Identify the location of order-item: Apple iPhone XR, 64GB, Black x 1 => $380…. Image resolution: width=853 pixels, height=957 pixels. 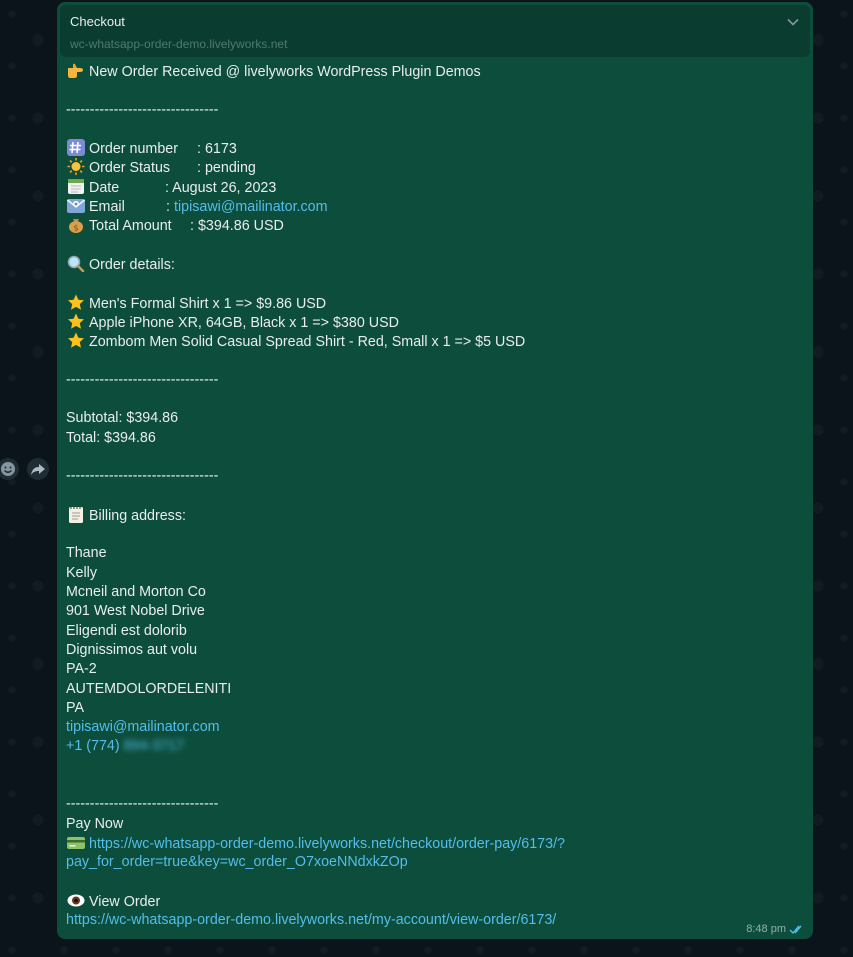
(431, 322).